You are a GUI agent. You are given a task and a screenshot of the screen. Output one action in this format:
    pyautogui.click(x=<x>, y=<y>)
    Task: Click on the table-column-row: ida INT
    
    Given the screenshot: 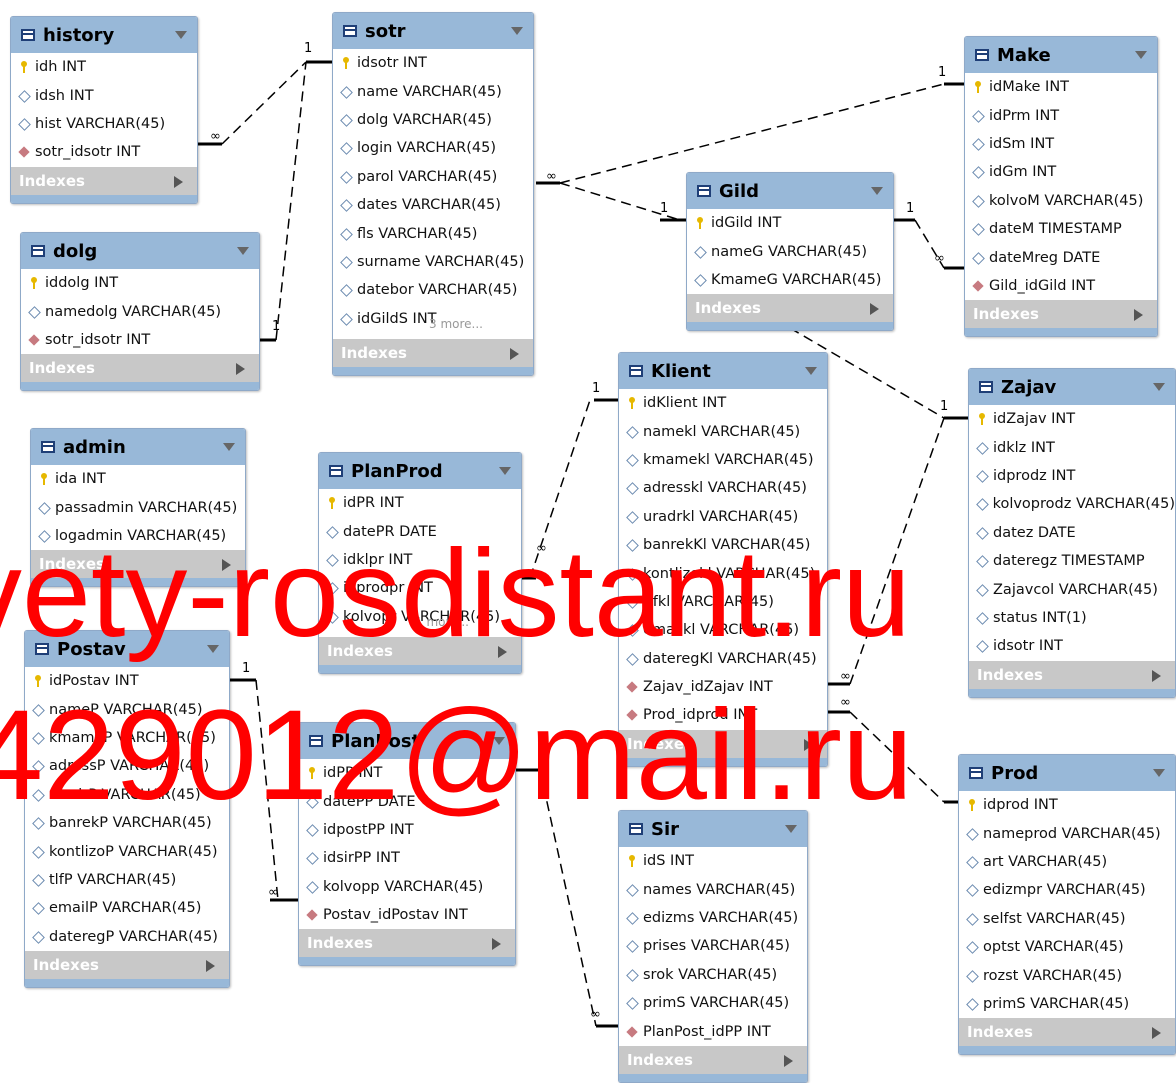 What is the action you would take?
    pyautogui.click(x=138, y=479)
    